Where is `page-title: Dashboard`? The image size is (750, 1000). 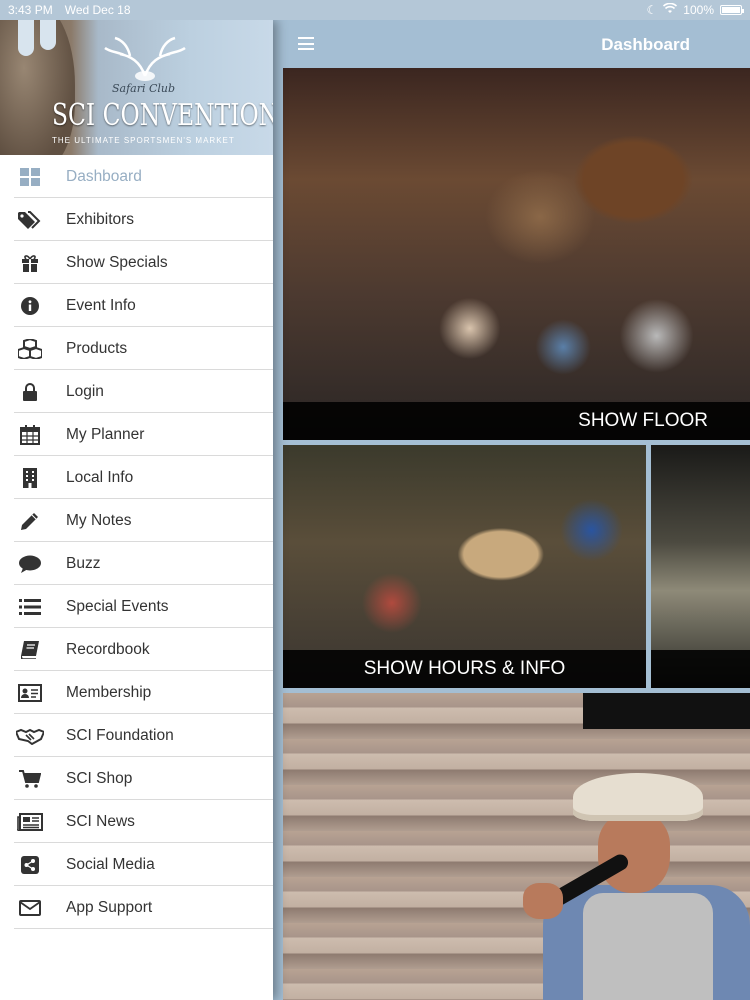 page-title: Dashboard is located at coordinates (645, 44).